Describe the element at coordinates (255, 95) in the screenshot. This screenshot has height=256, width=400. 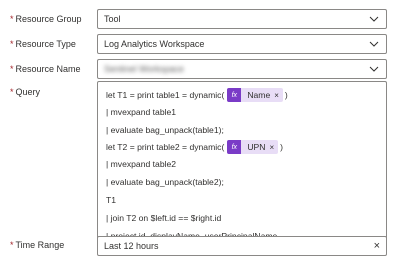
I see `dynamic-token-name: fx Name ×` at that location.